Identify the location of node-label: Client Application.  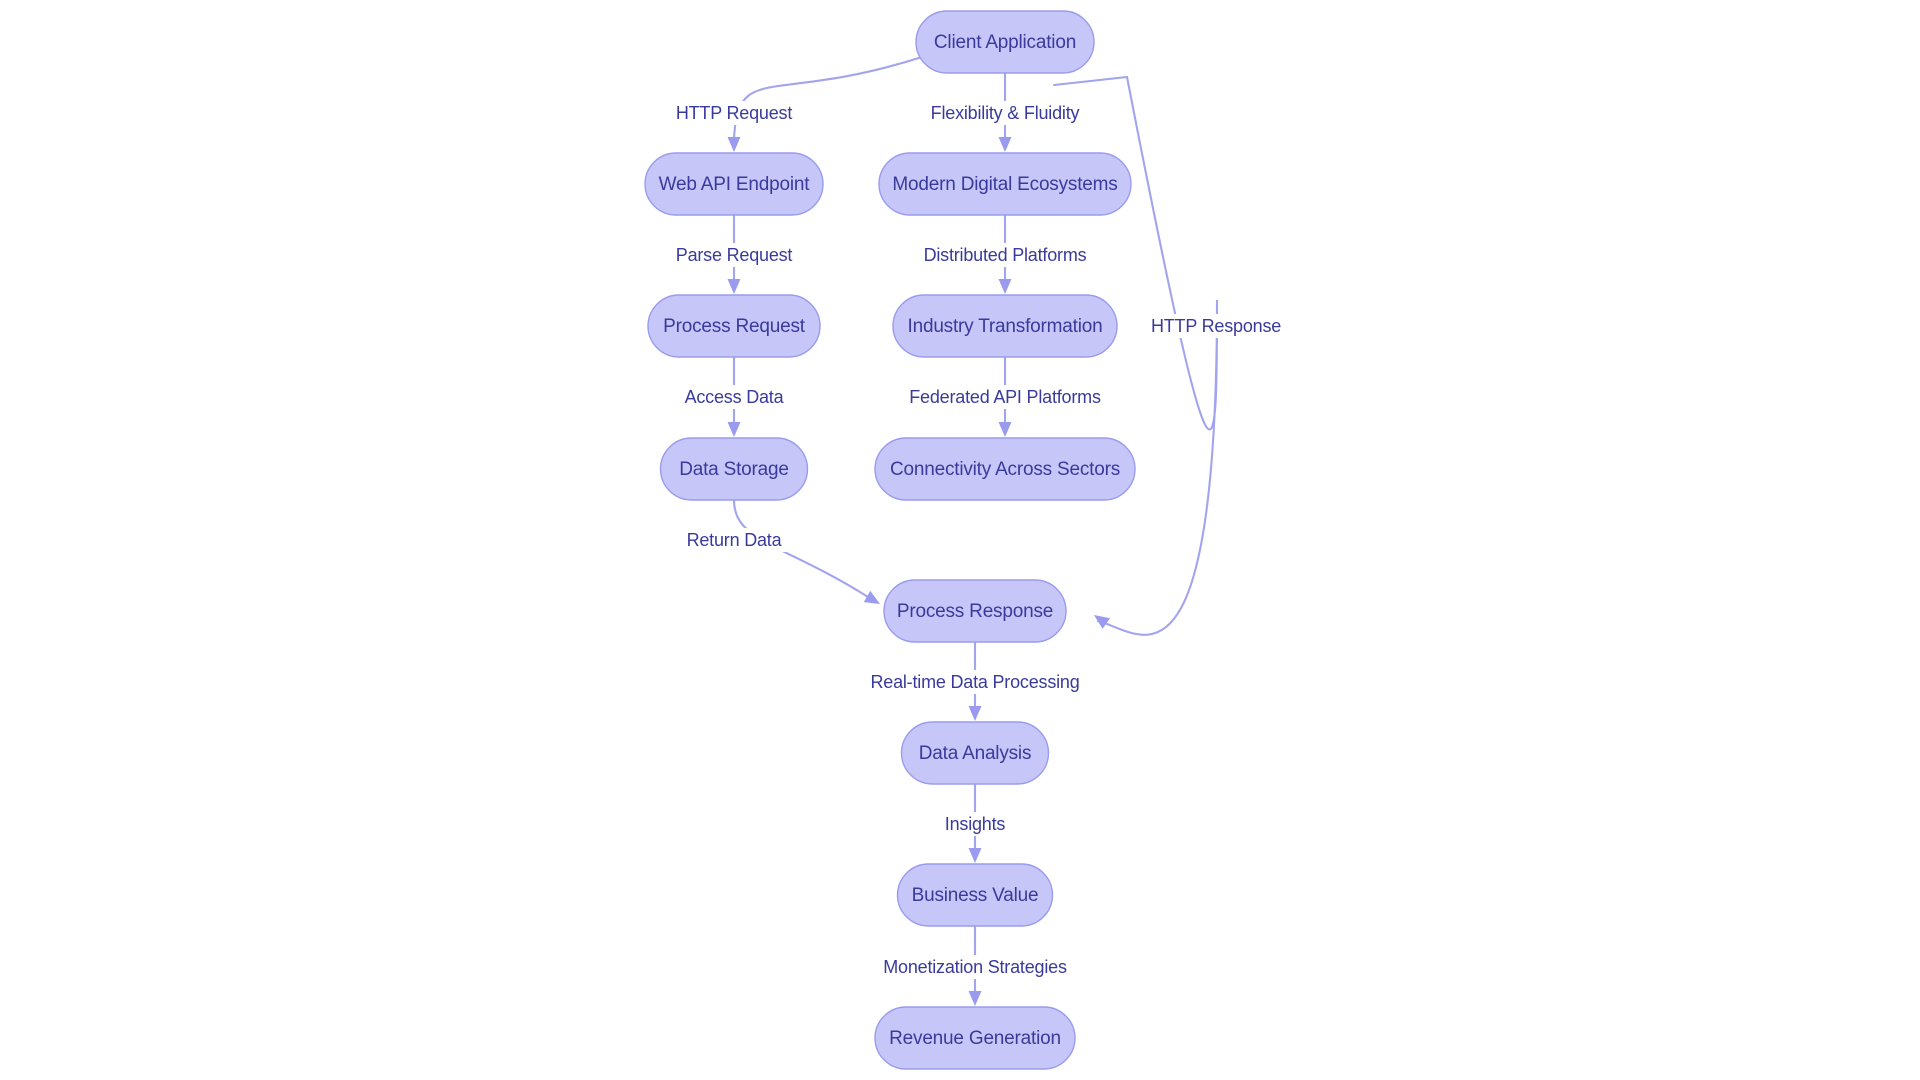
(1005, 42).